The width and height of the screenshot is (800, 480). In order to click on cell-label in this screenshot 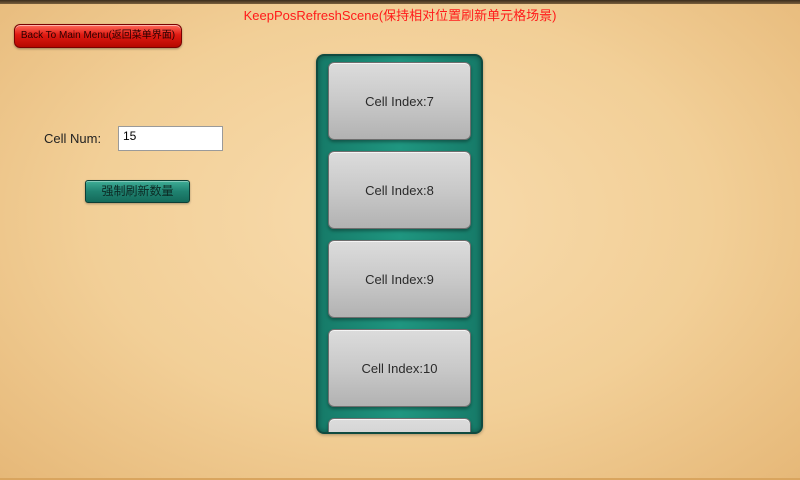, I will do `click(399, 425)`.